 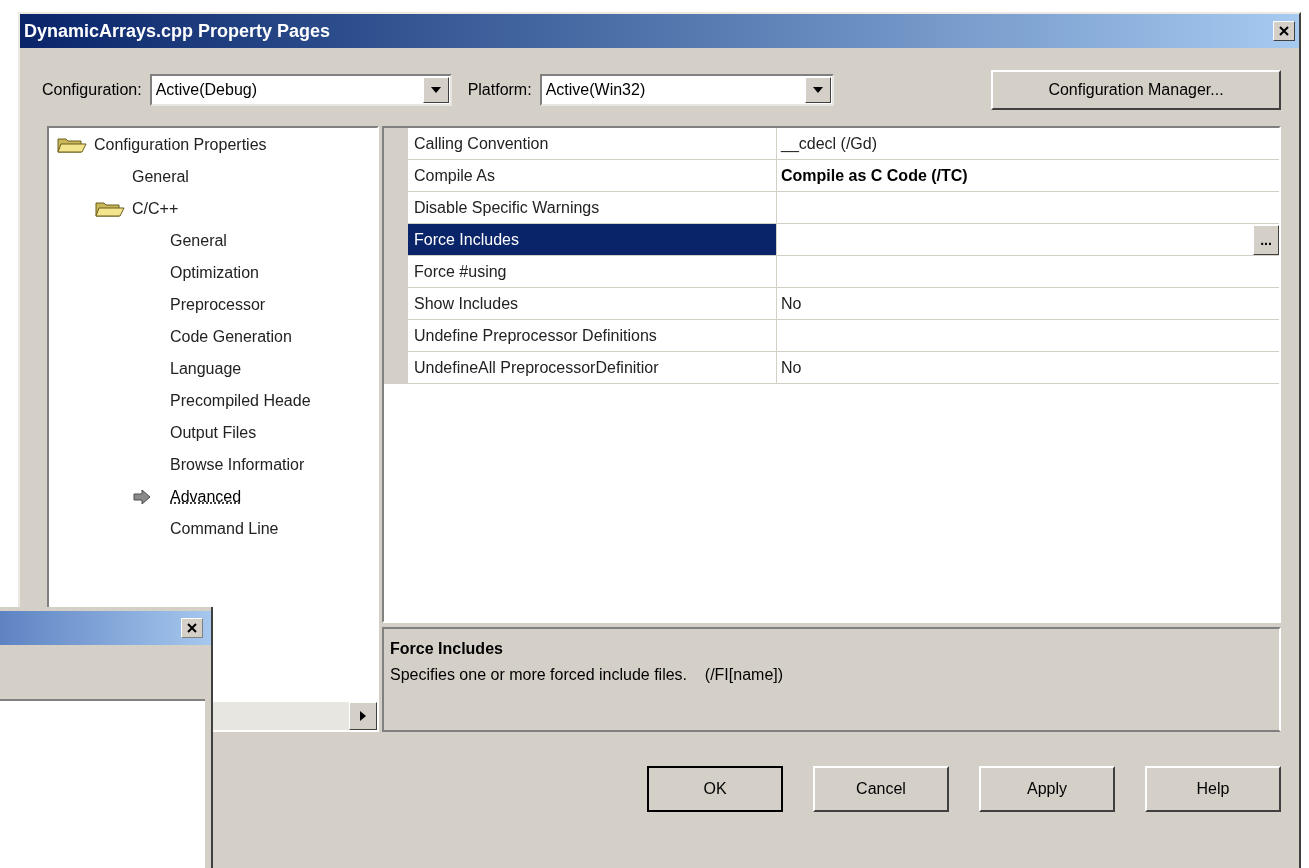 I want to click on dialog-button: Cancel, so click(x=881, y=789).